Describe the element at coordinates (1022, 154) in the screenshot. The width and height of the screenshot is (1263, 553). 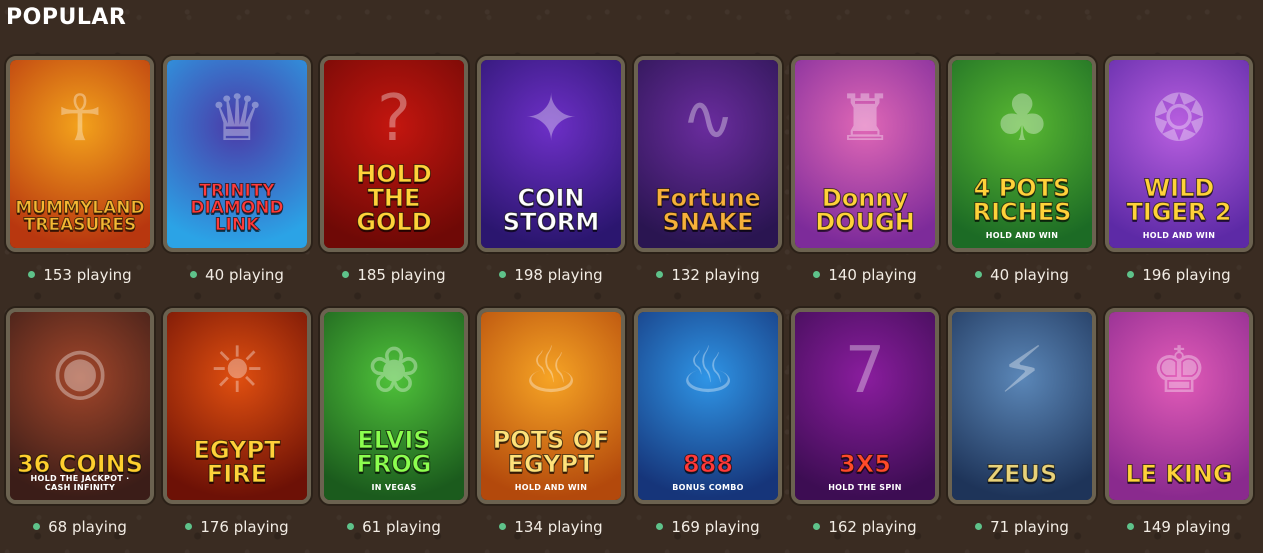
I see `game-thumbnail: ♣ 4 POTS RICHES HOLD AND WIN` at that location.